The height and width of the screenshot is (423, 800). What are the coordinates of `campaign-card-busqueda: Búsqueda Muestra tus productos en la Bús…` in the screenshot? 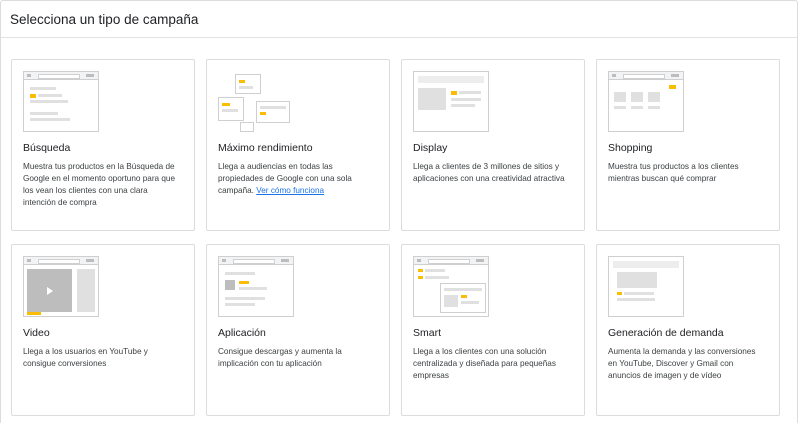 It's located at (103, 145).